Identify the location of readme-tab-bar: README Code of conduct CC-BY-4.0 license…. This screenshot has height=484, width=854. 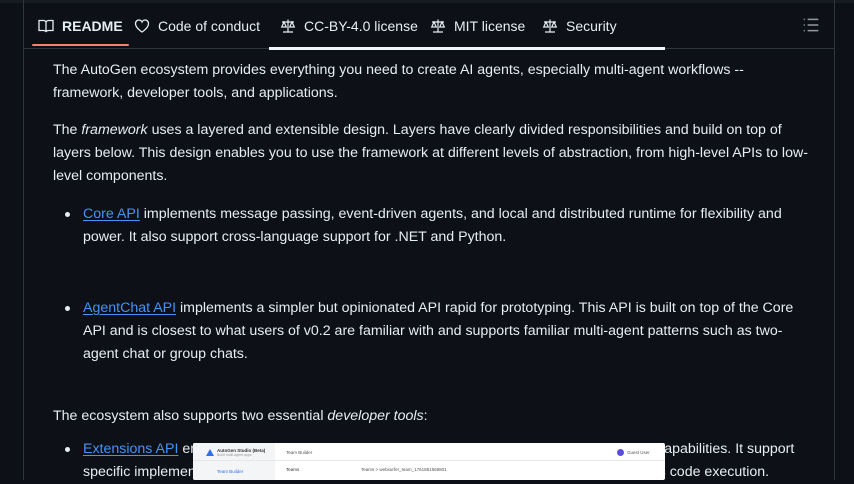
(429, 24).